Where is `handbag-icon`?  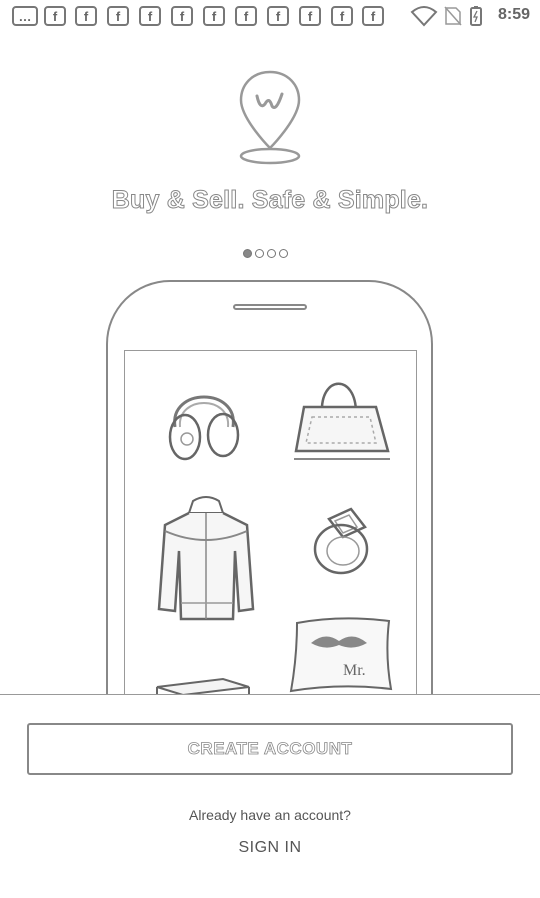 handbag-icon is located at coordinates (342, 421).